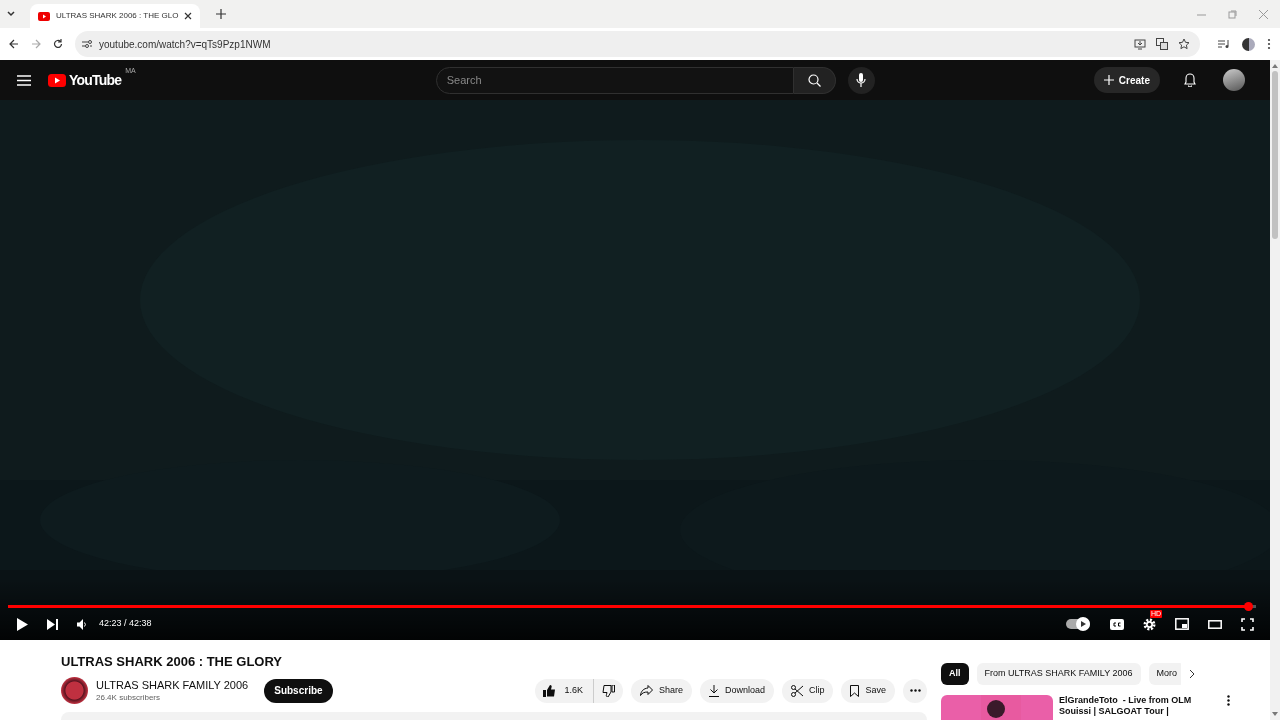 The image size is (1280, 720). What do you see at coordinates (637, 44) in the screenshot?
I see `address-bar: youtube.com/watch?v=qTs9Pzp1NWM` at bounding box center [637, 44].